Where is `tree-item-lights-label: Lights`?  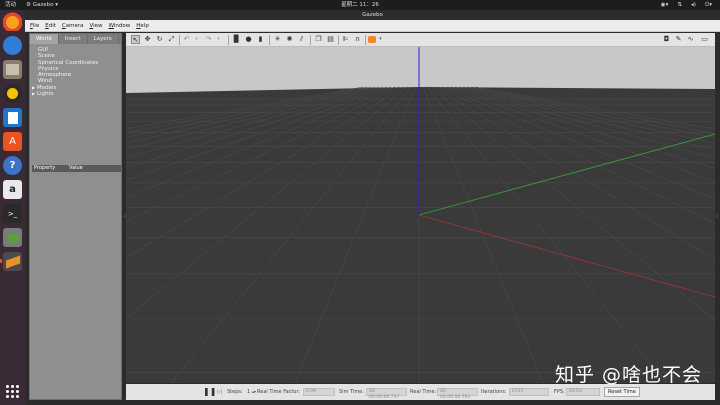 tree-item-lights-label: Lights is located at coordinates (45, 94).